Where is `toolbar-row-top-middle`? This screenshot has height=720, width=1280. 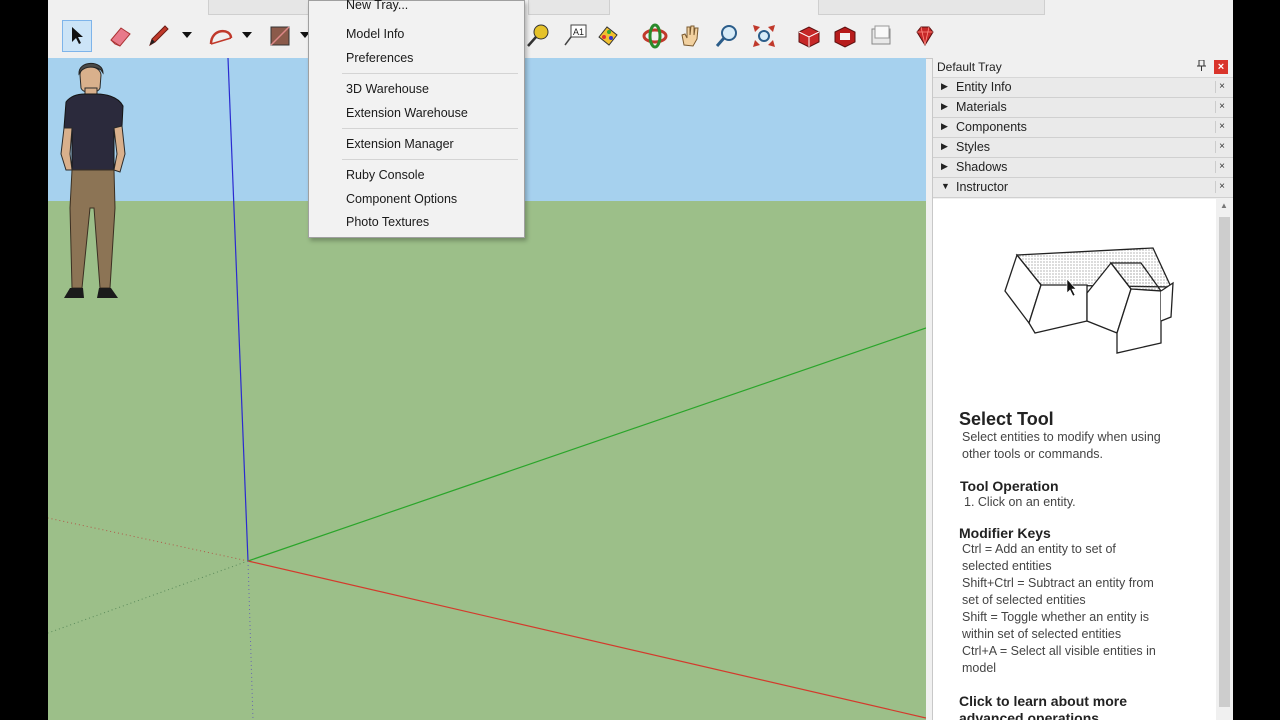 toolbar-row-top-middle is located at coordinates (569, 7).